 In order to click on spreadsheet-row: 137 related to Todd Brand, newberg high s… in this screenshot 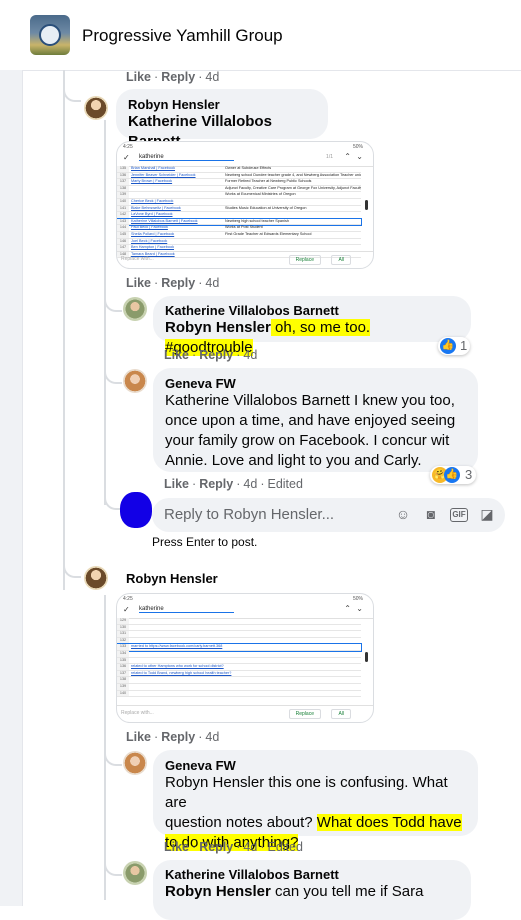, I will do `click(239, 674)`.